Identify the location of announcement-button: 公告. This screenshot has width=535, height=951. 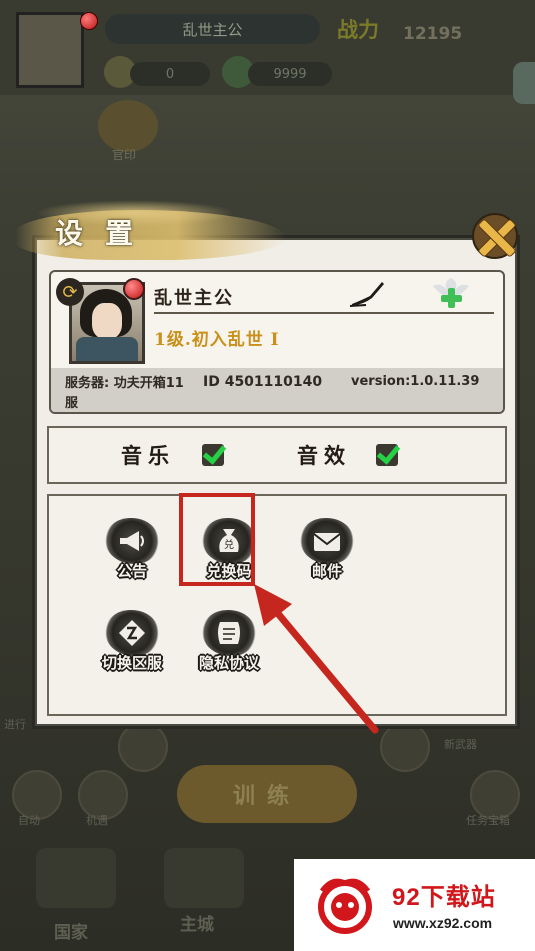
(132, 558).